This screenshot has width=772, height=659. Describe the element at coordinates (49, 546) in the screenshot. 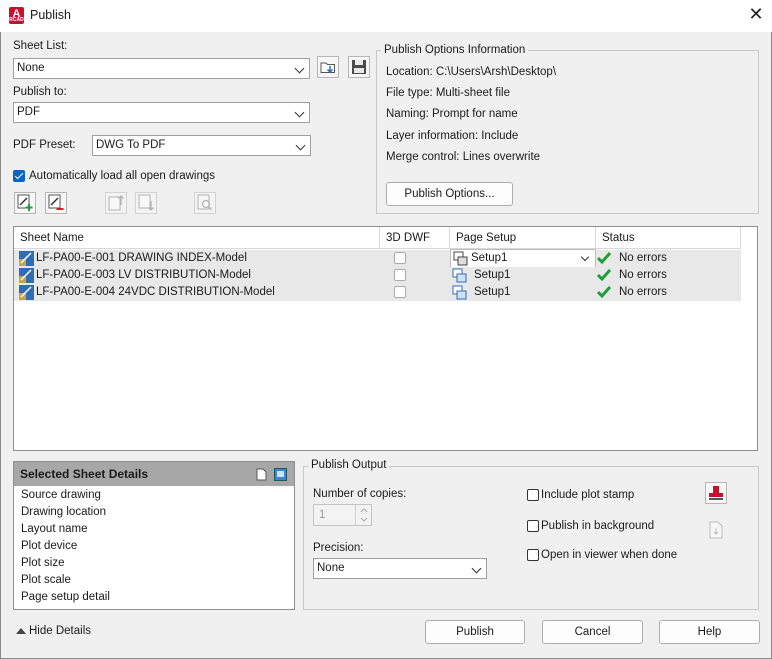

I see `detail-plot-device: Plot device` at that location.